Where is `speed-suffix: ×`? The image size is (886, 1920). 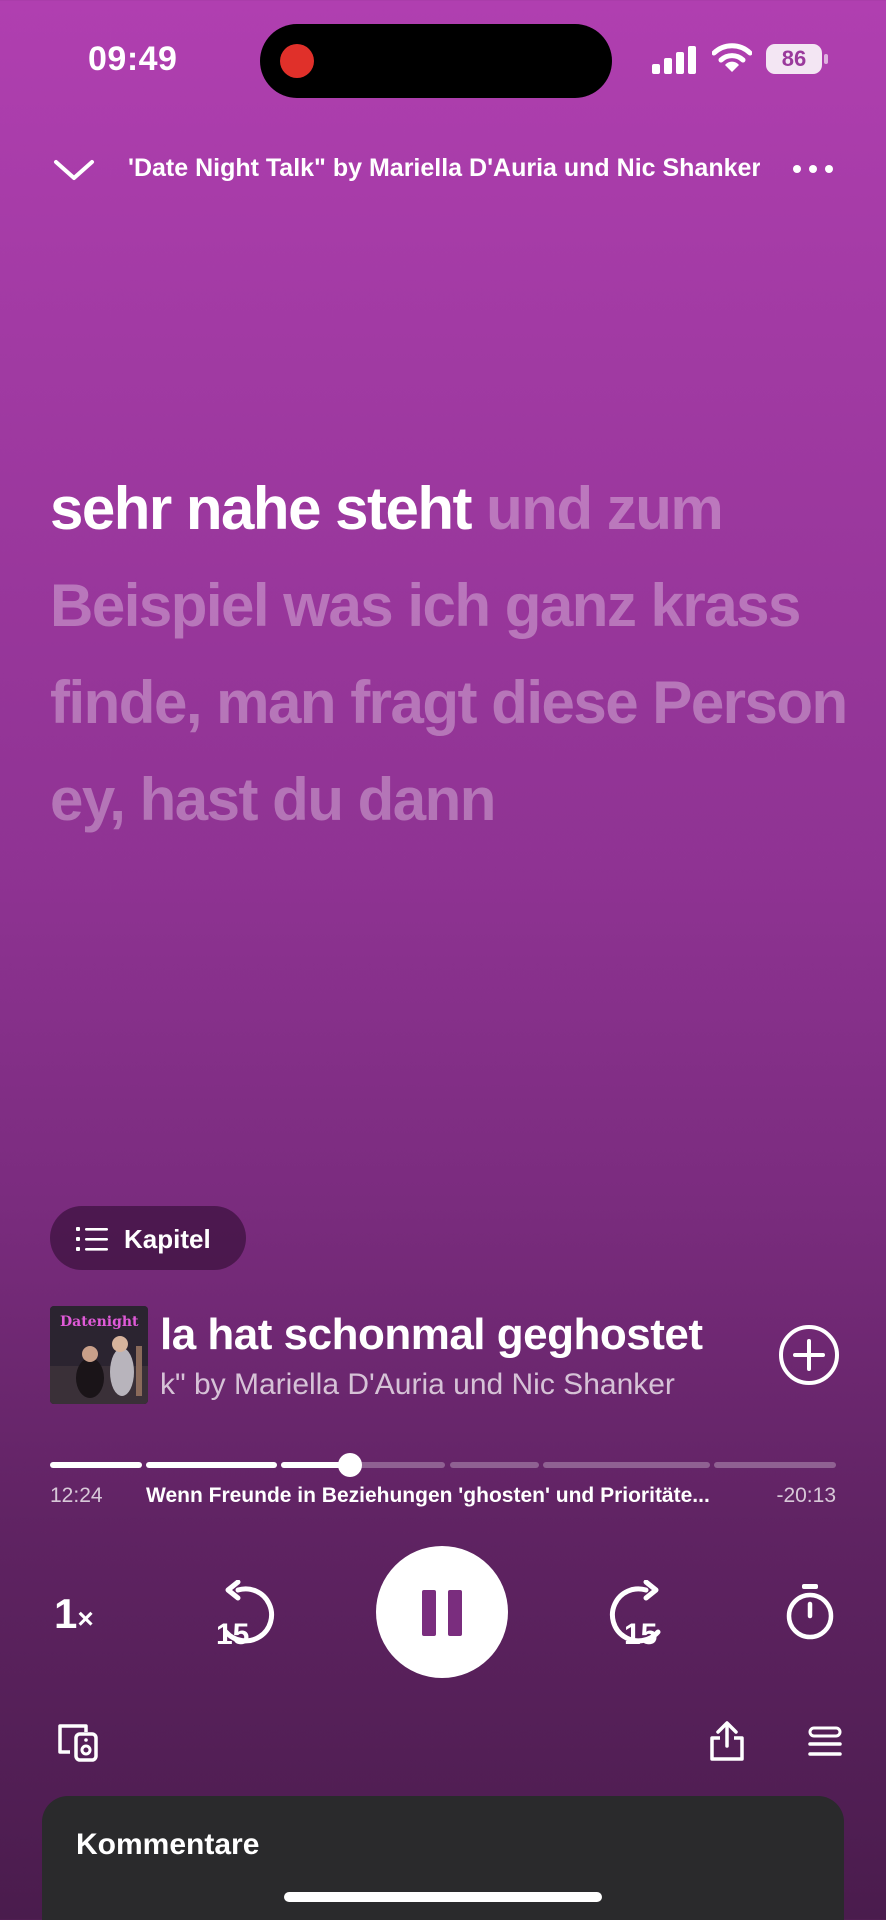
speed-suffix: × is located at coordinates (85, 1618).